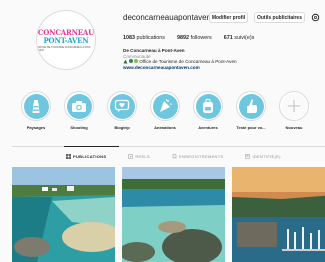 The image size is (325, 262). What do you see at coordinates (68, 156) in the screenshot?
I see `grid-icon` at bounding box center [68, 156].